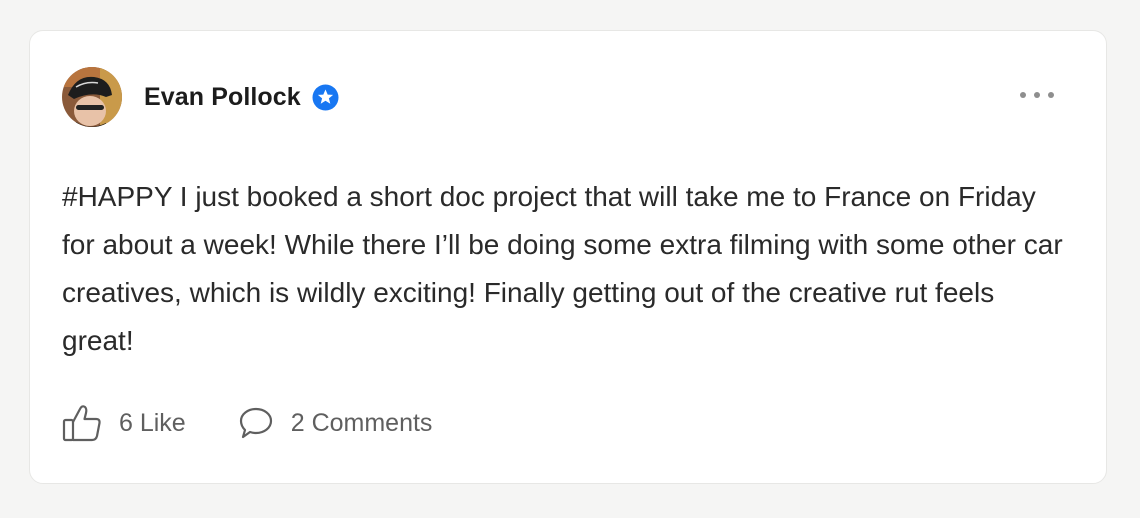 This screenshot has height=518, width=1140. I want to click on author-name: Evan Pollock, so click(222, 97).